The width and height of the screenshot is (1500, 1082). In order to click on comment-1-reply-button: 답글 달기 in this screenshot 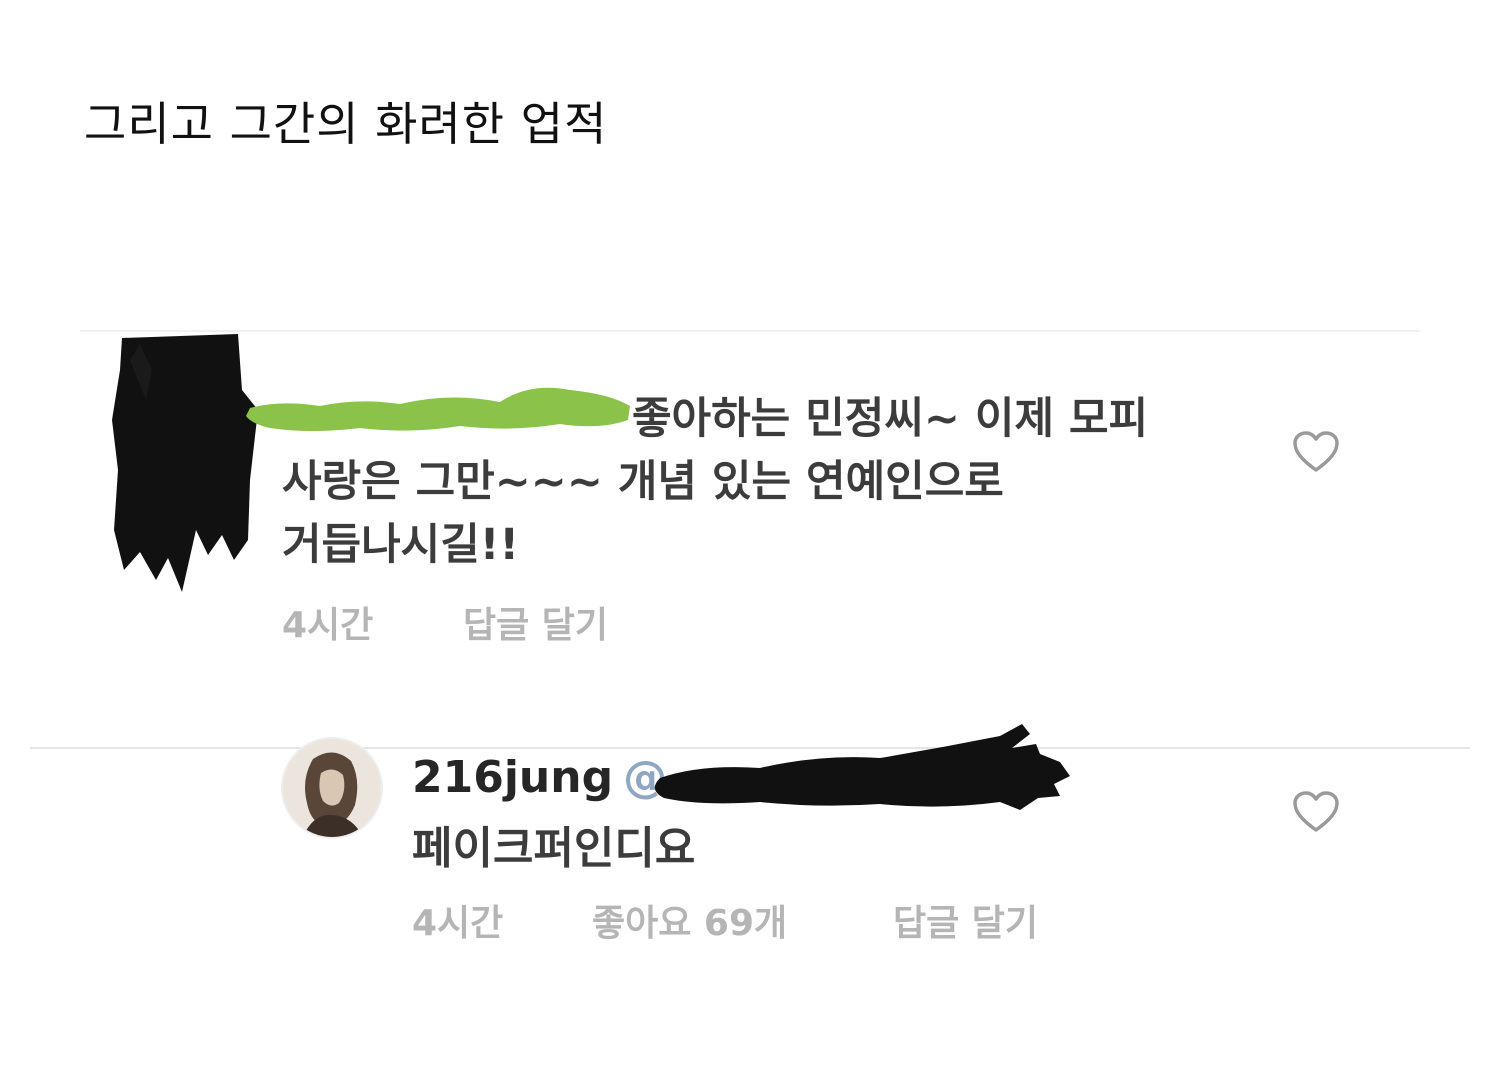, I will do `click(535, 622)`.